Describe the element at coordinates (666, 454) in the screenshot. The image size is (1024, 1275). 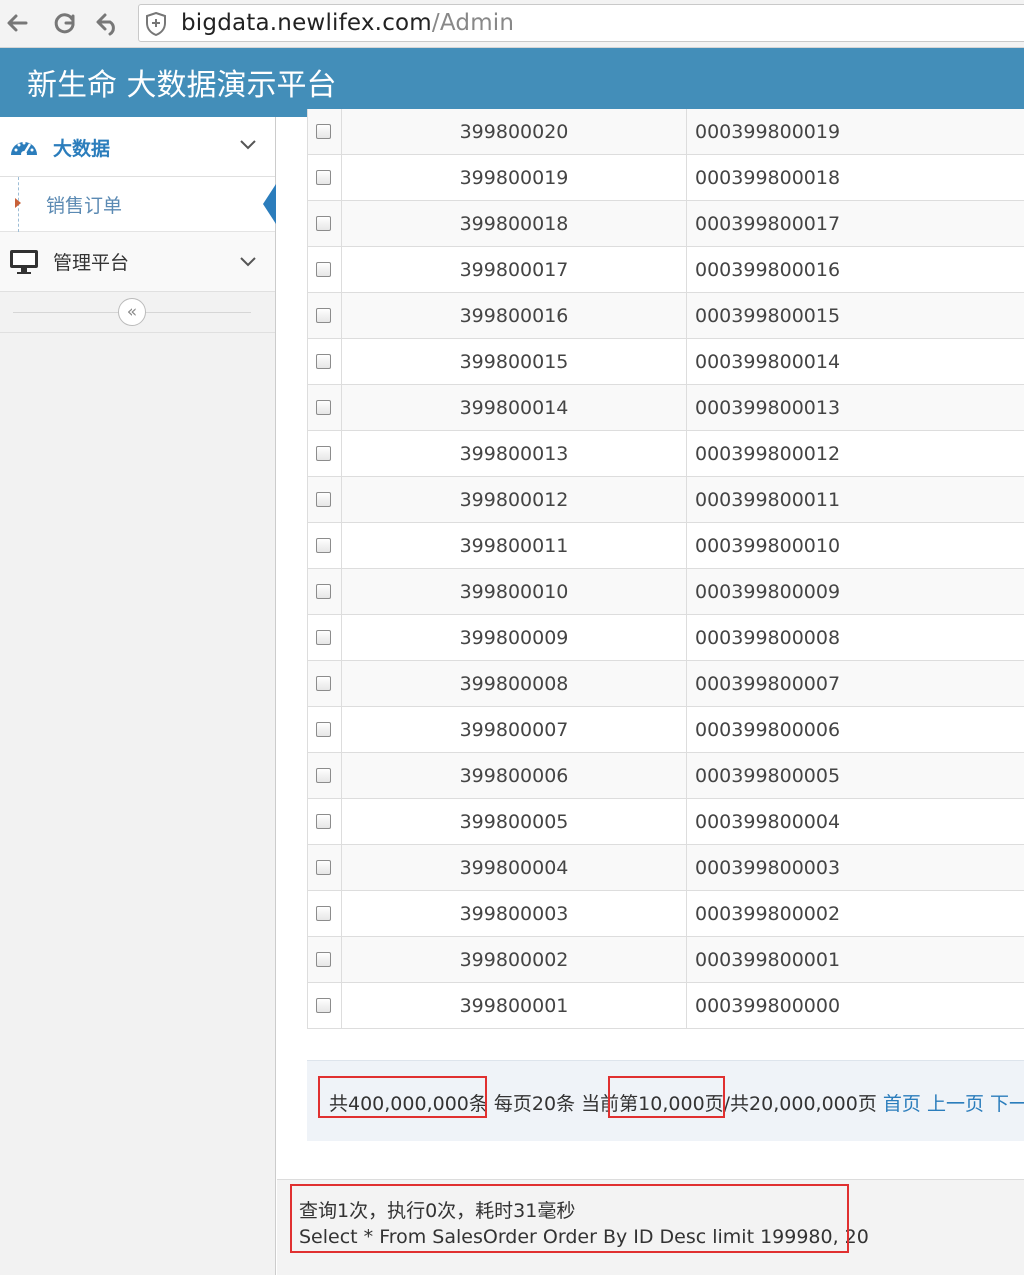
I see `table-row: 399800013 000399800012` at that location.